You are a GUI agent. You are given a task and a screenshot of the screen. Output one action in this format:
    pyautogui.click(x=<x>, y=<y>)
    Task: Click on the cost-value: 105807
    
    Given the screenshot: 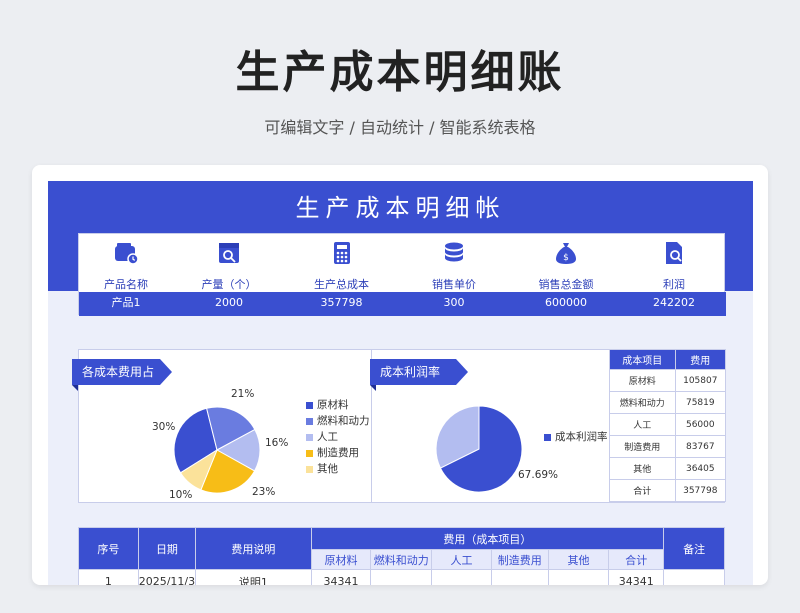 What is the action you would take?
    pyautogui.click(x=700, y=380)
    